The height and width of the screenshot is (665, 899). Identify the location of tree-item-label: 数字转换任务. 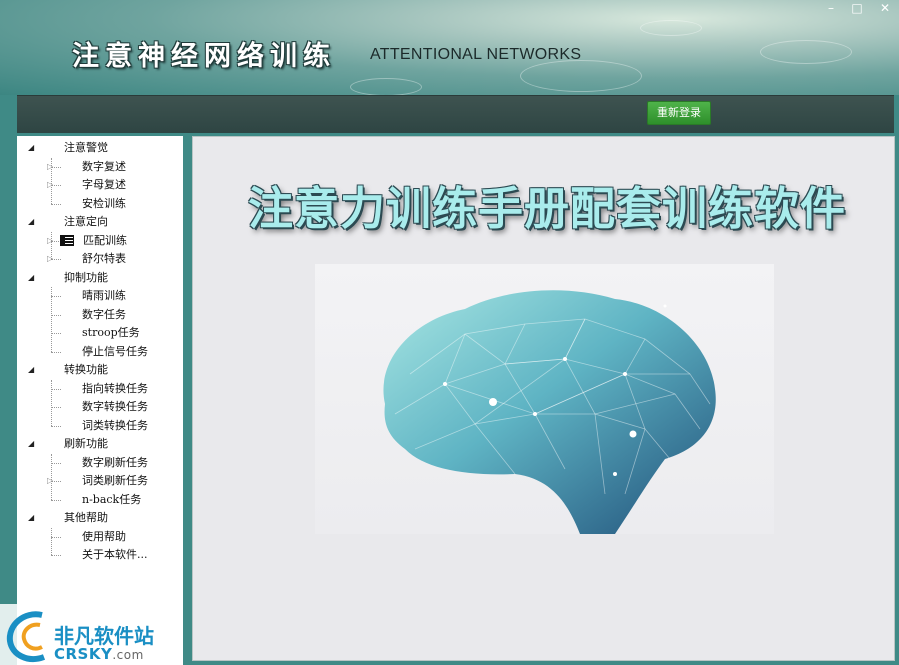
(115, 406).